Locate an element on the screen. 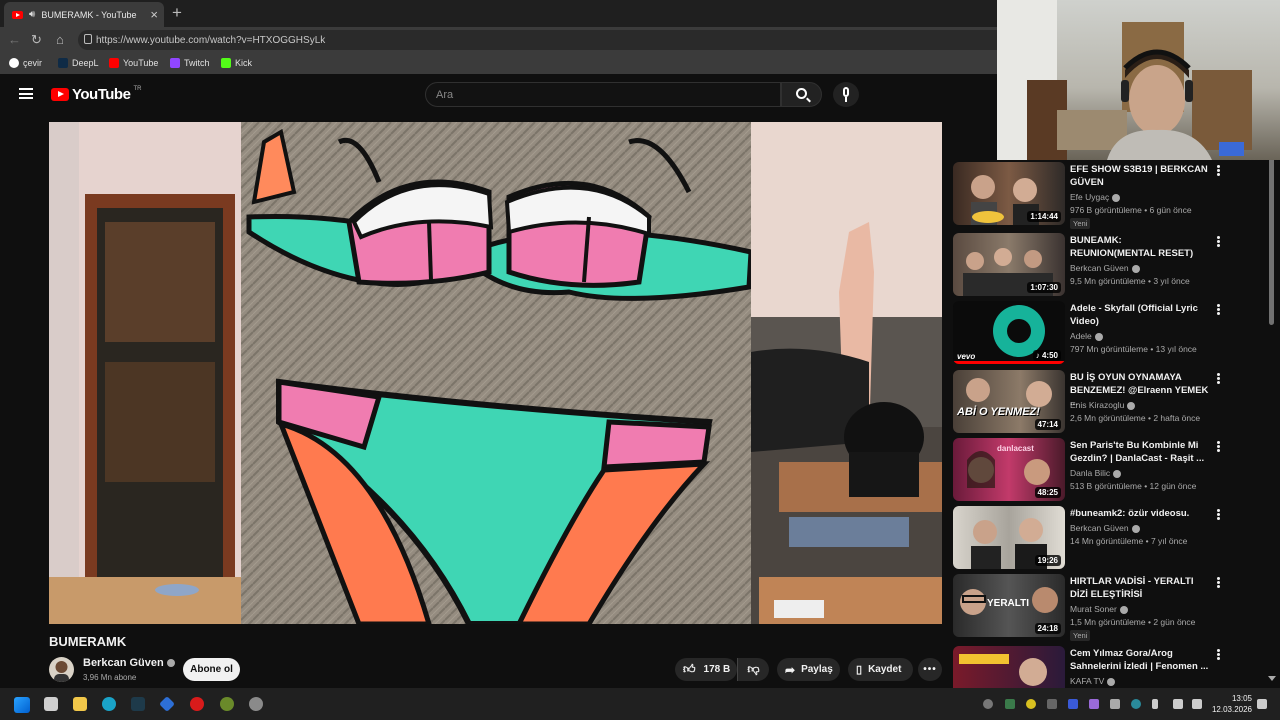 Image resolution: width=1280 pixels, height=720 pixels. media-player-icon is located at coordinates (197, 704).